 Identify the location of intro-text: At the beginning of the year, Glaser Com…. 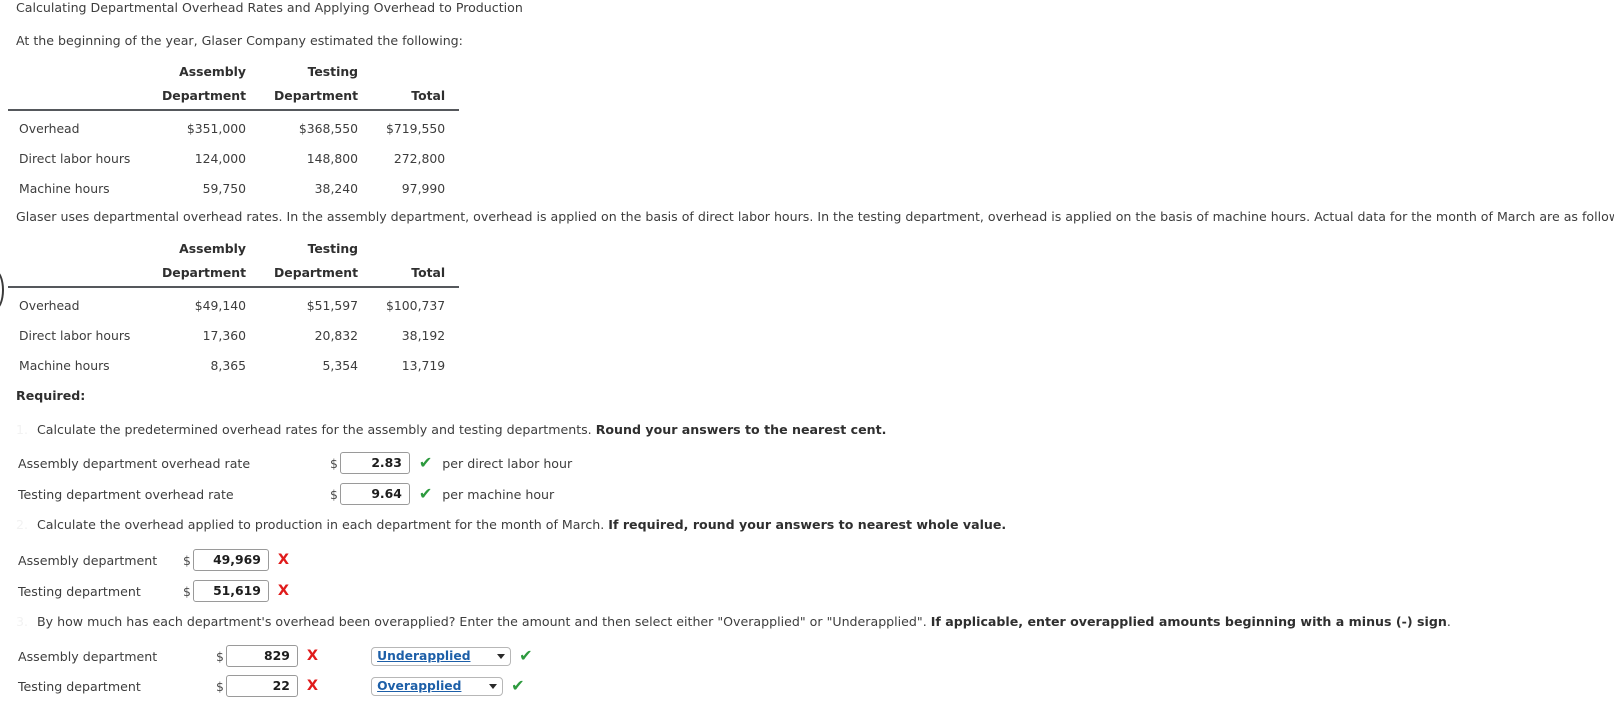
(239, 40).